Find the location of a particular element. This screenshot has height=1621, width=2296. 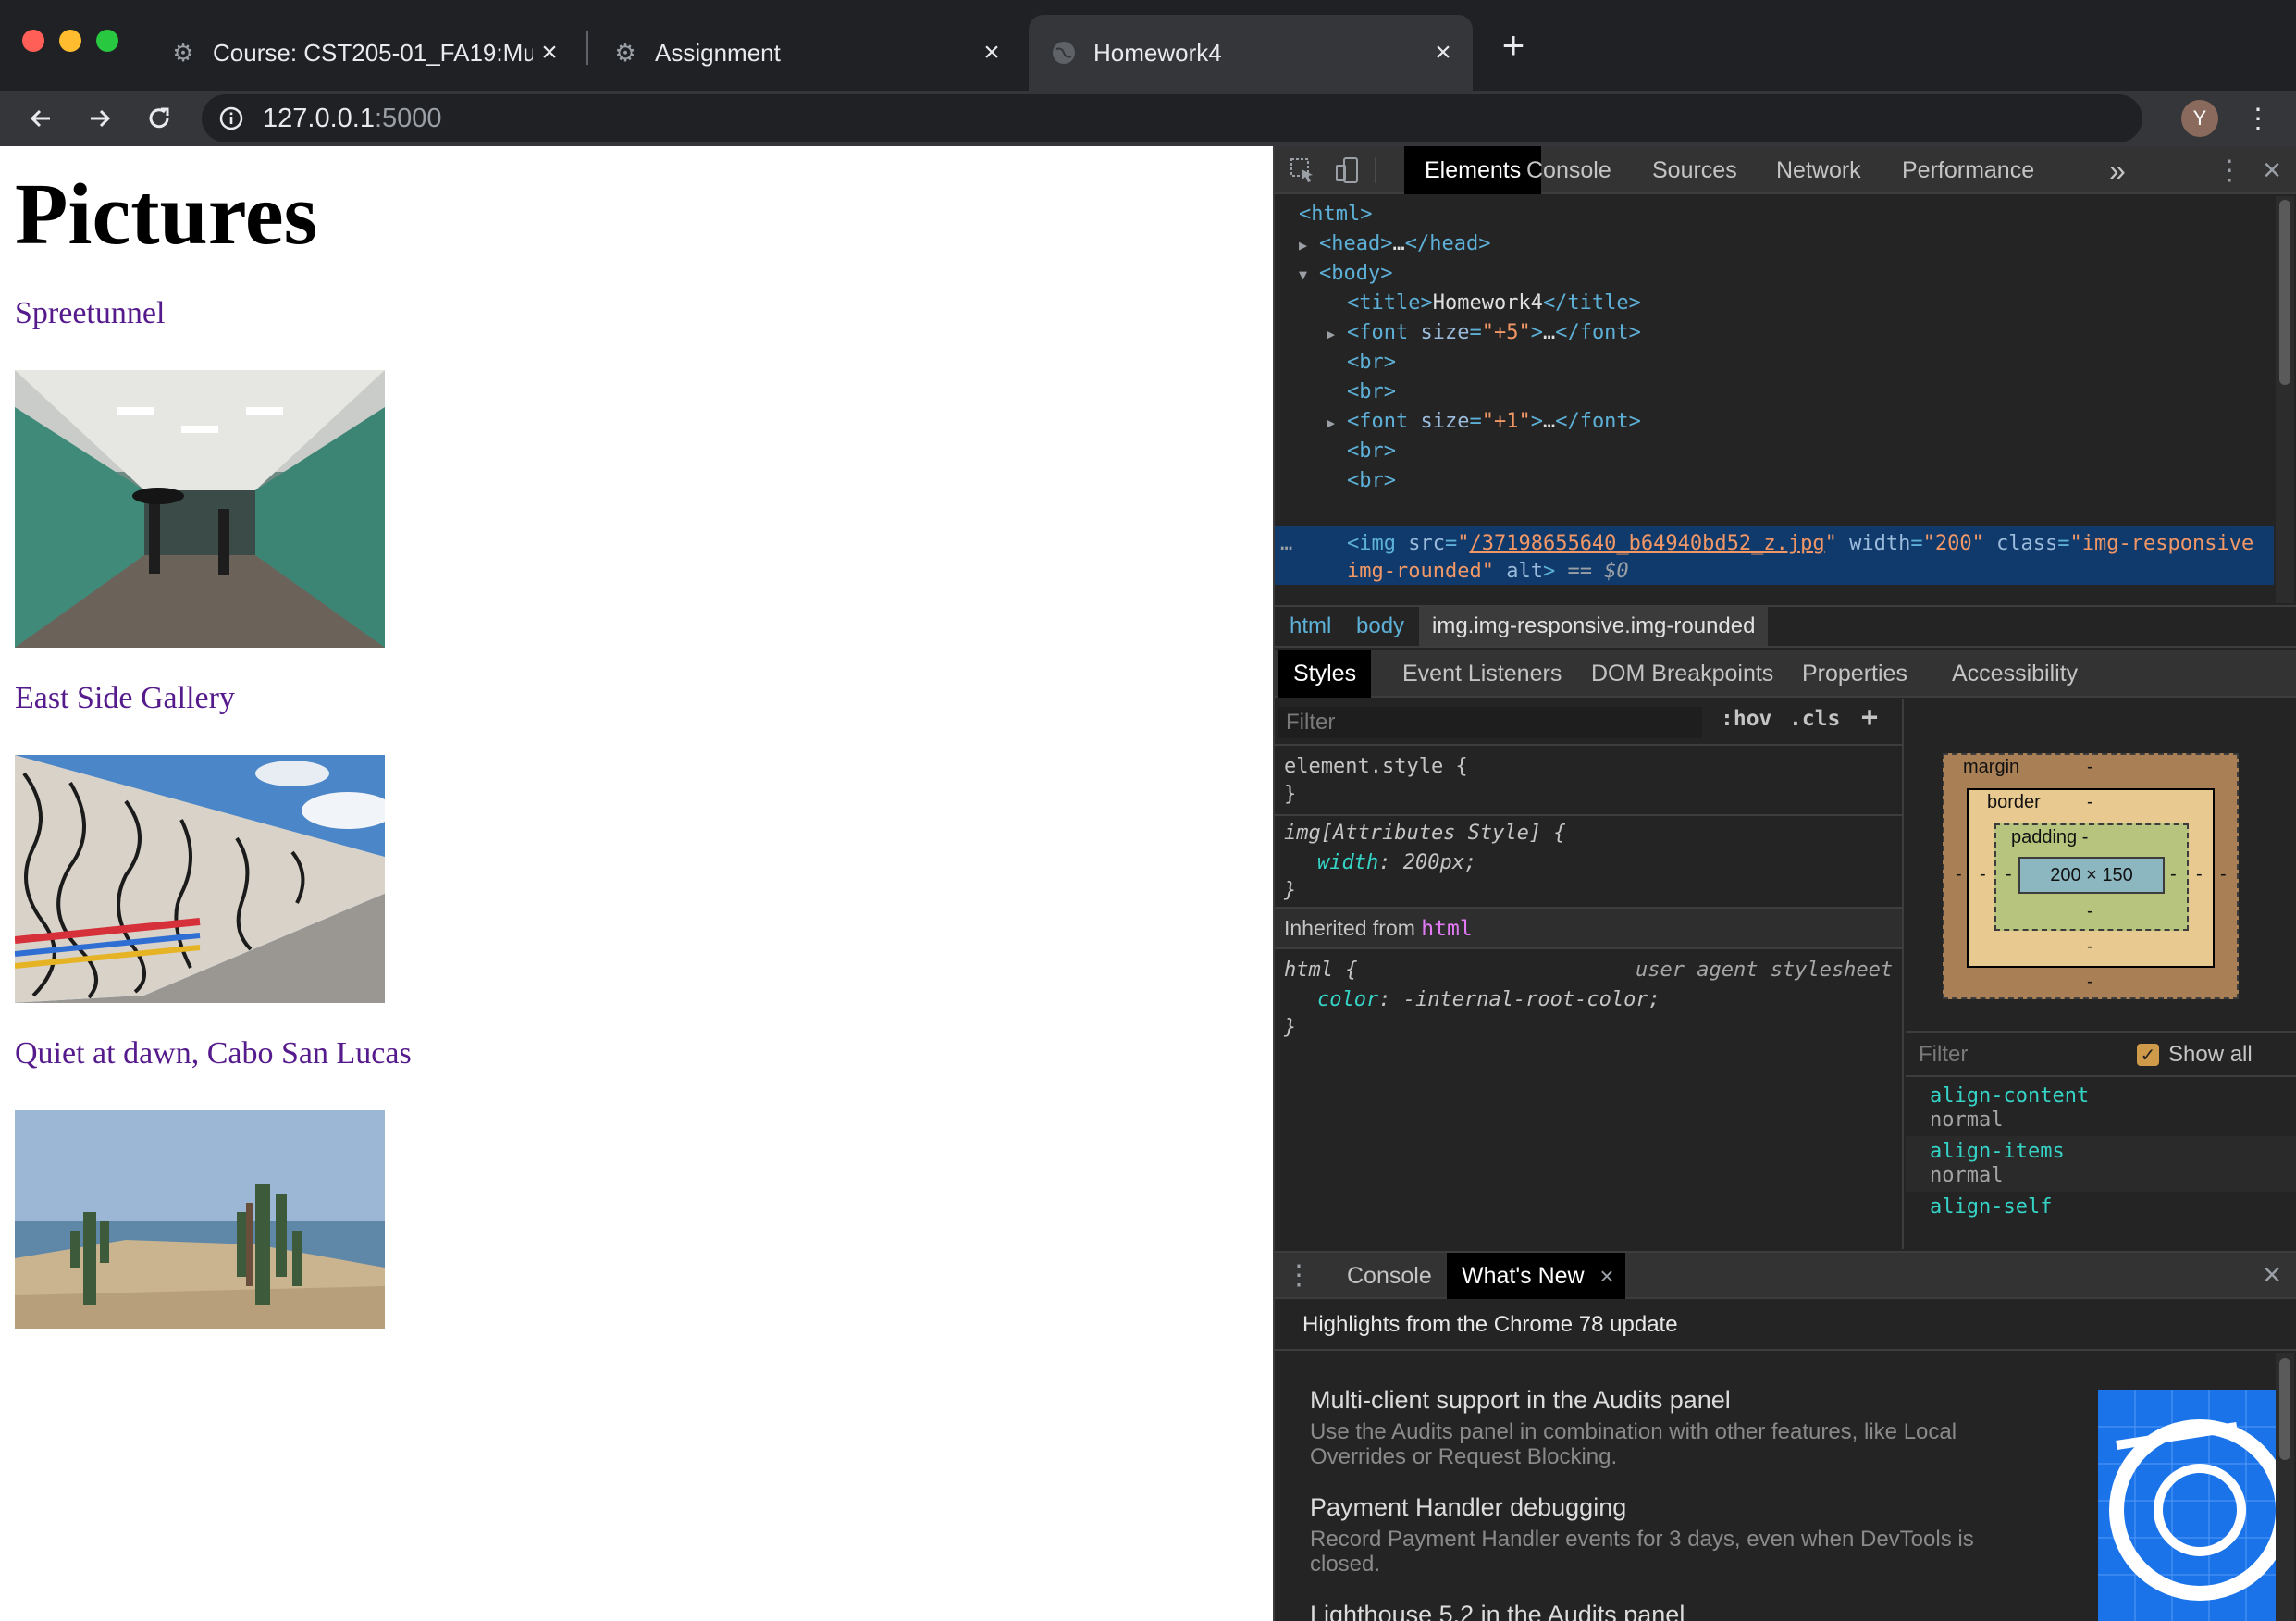

close-tab-icon: × is located at coordinates (1606, 1276).